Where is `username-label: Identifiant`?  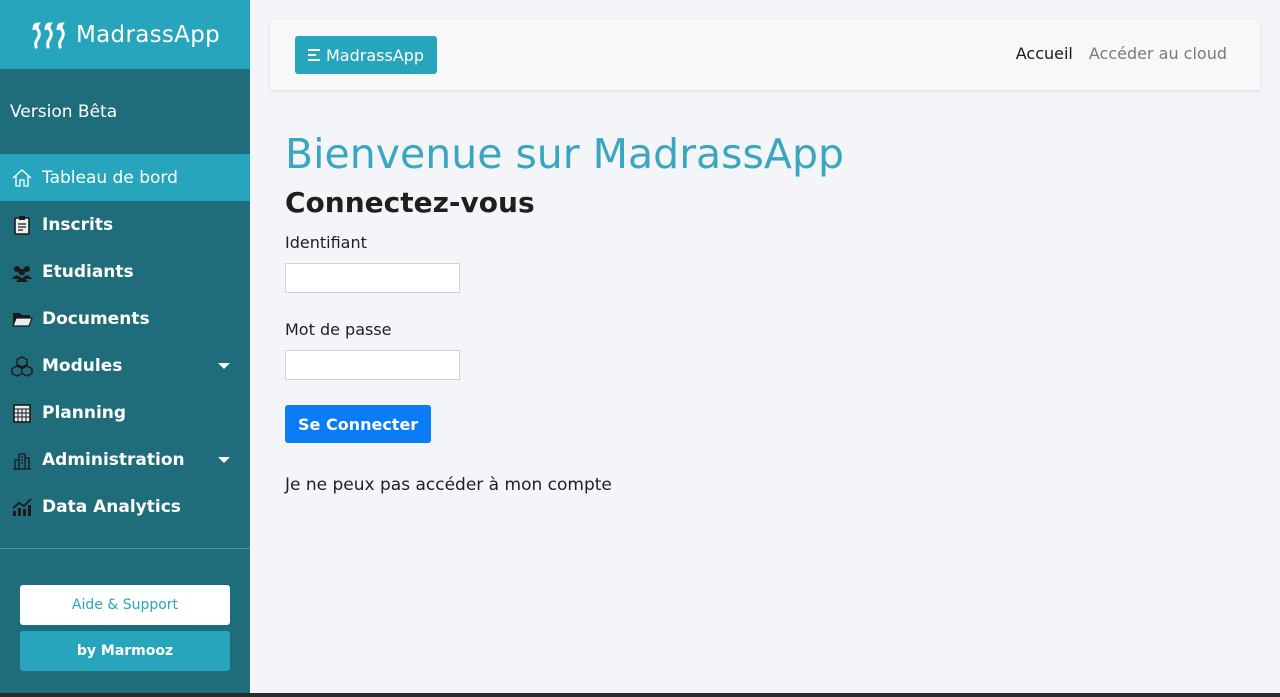
username-label: Identifiant is located at coordinates (326, 242).